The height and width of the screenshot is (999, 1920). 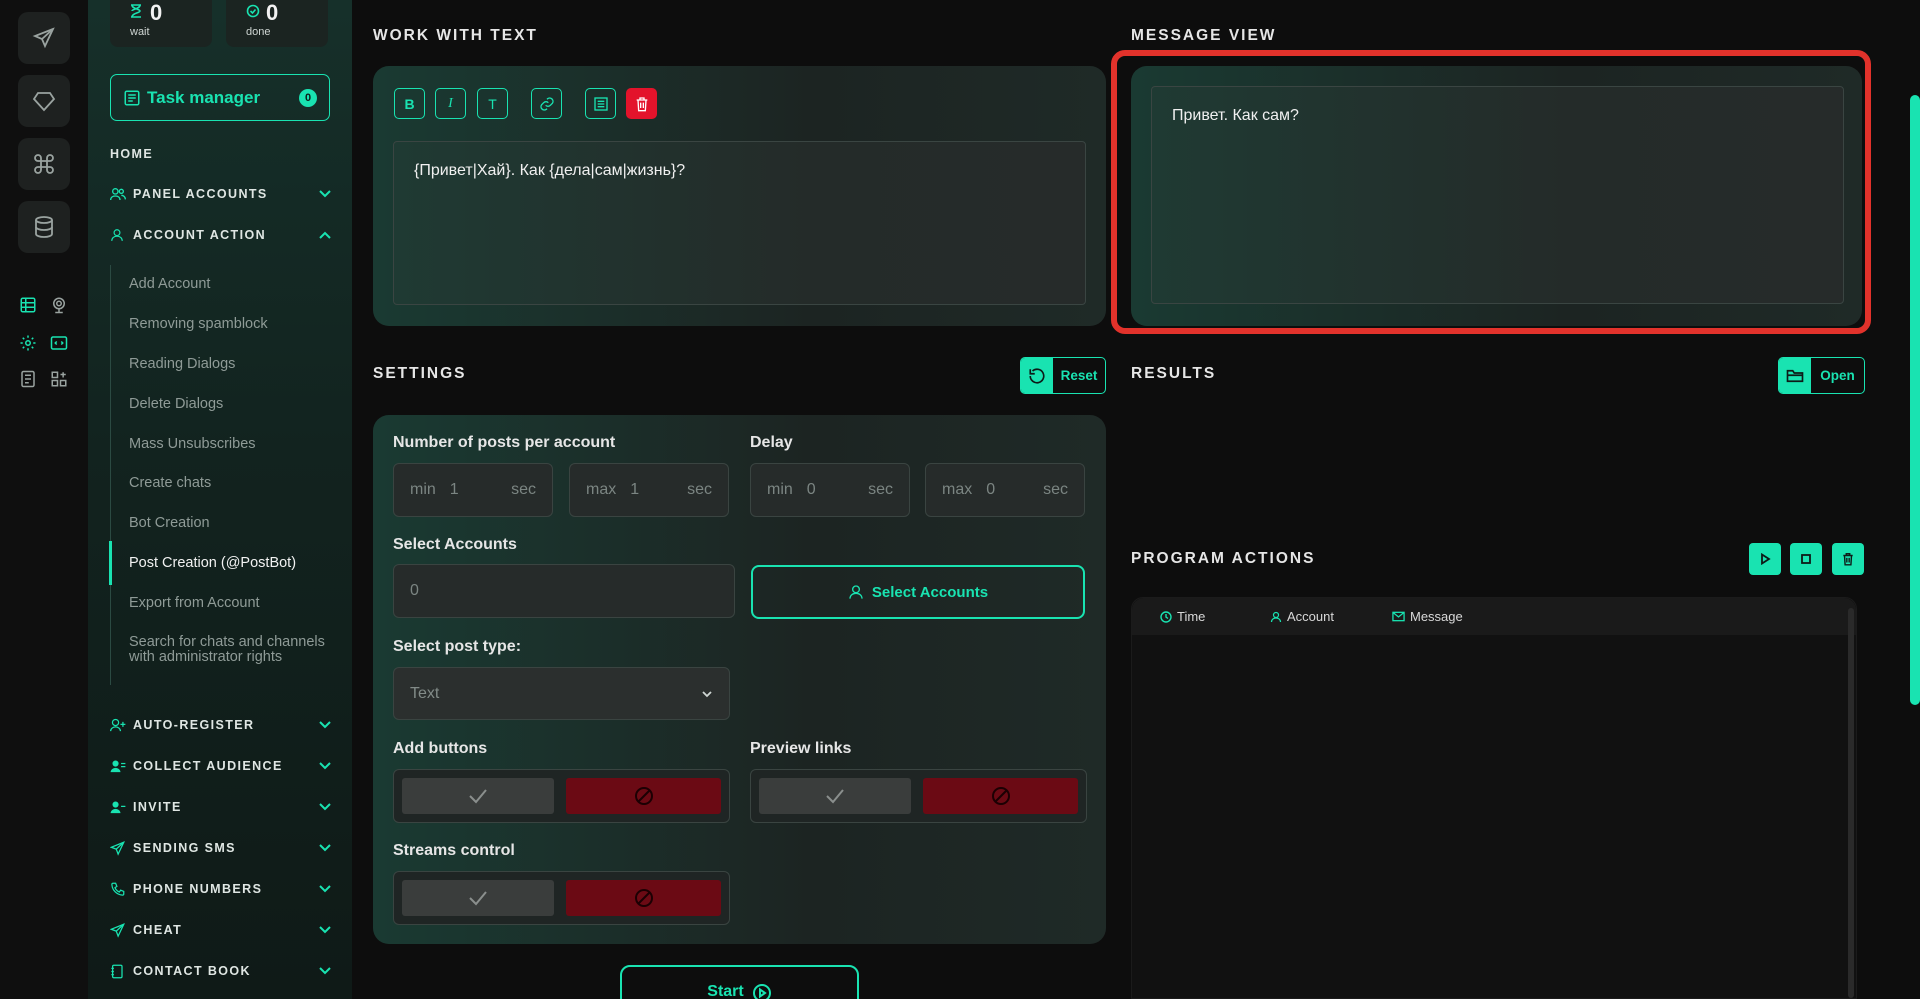 I want to click on sidebar-item-export-from-account: Export from Account, so click(x=227, y=603).